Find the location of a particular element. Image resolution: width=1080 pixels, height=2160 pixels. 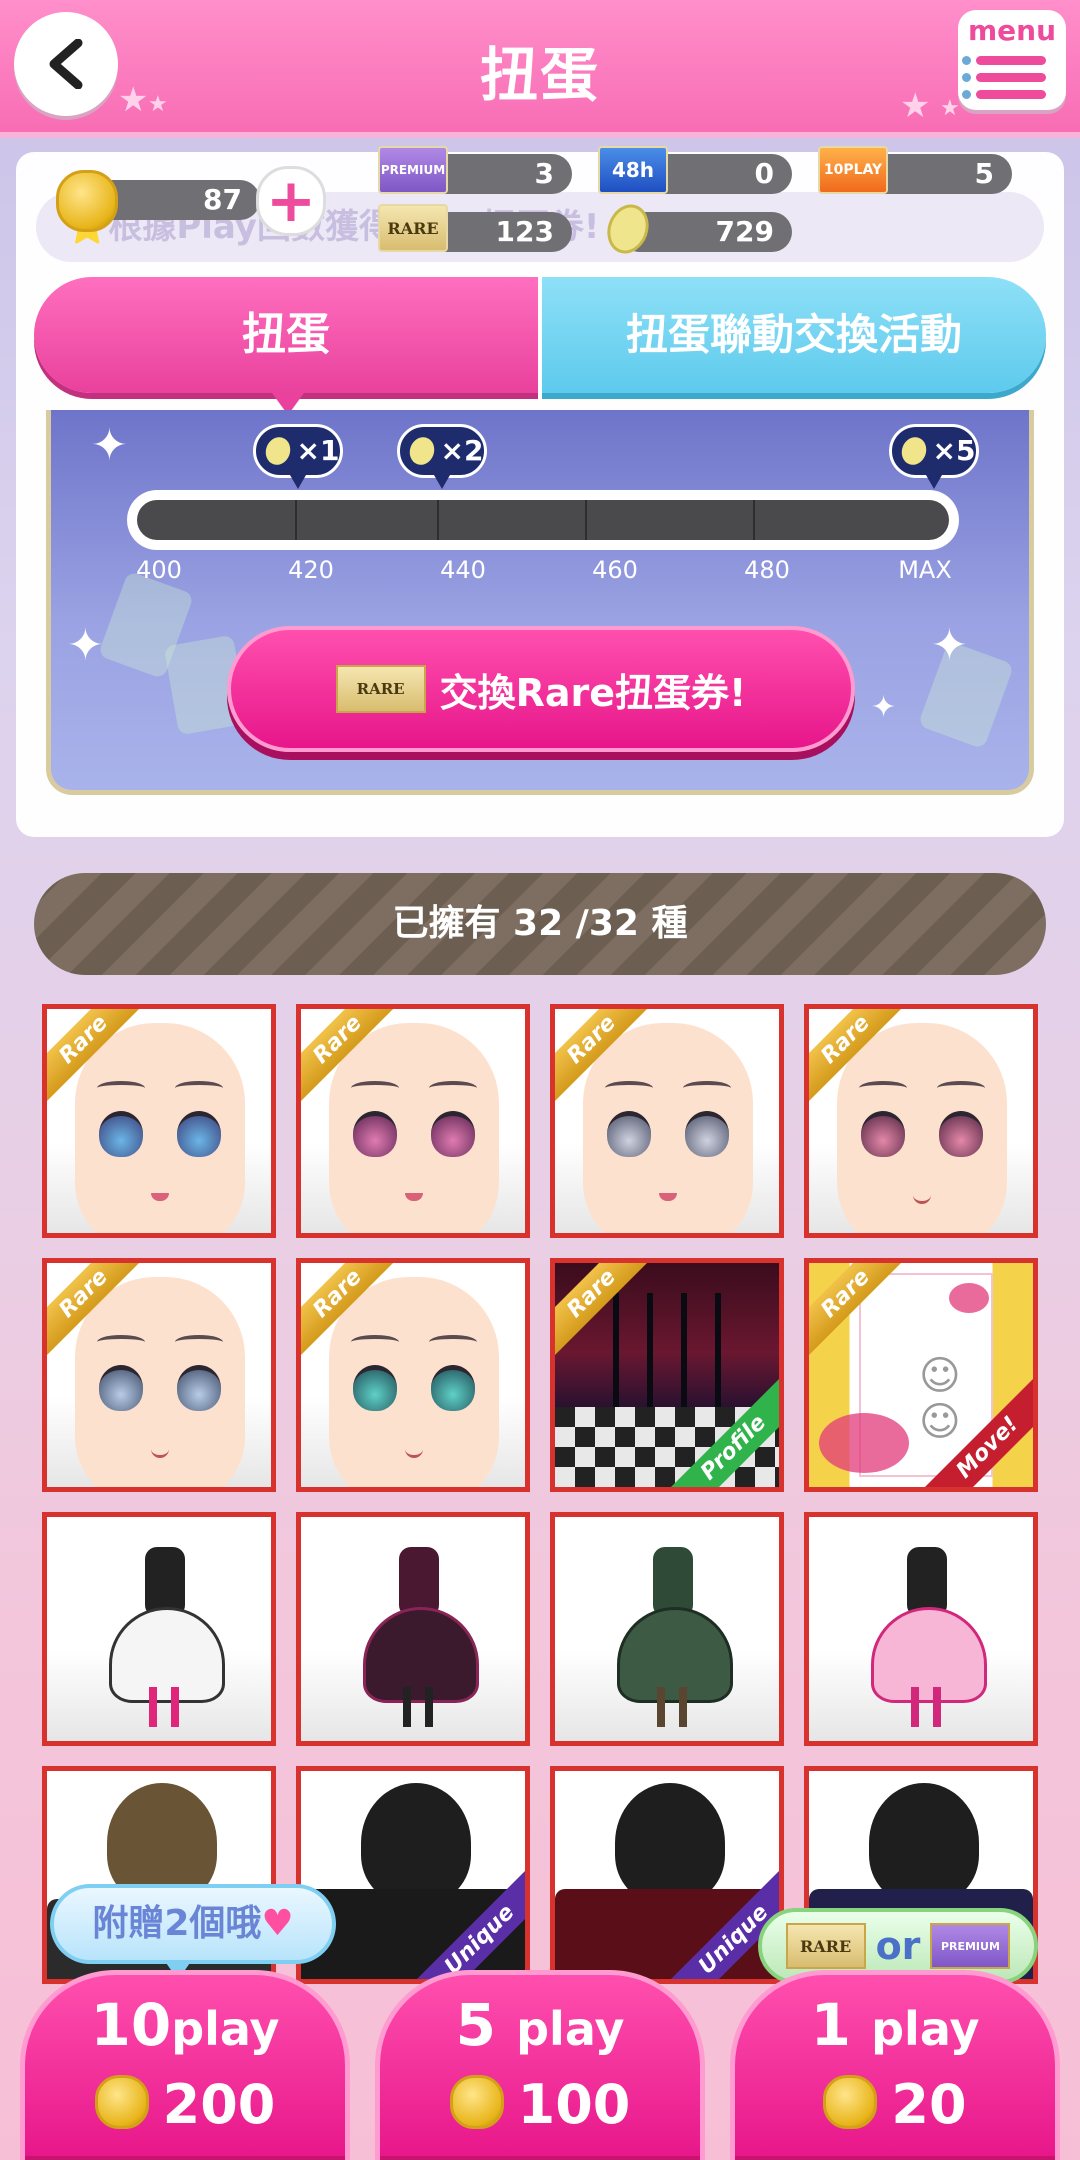

tab-gacha-exchange-event: 扭蛋聯動交換活動 is located at coordinates (794, 335).